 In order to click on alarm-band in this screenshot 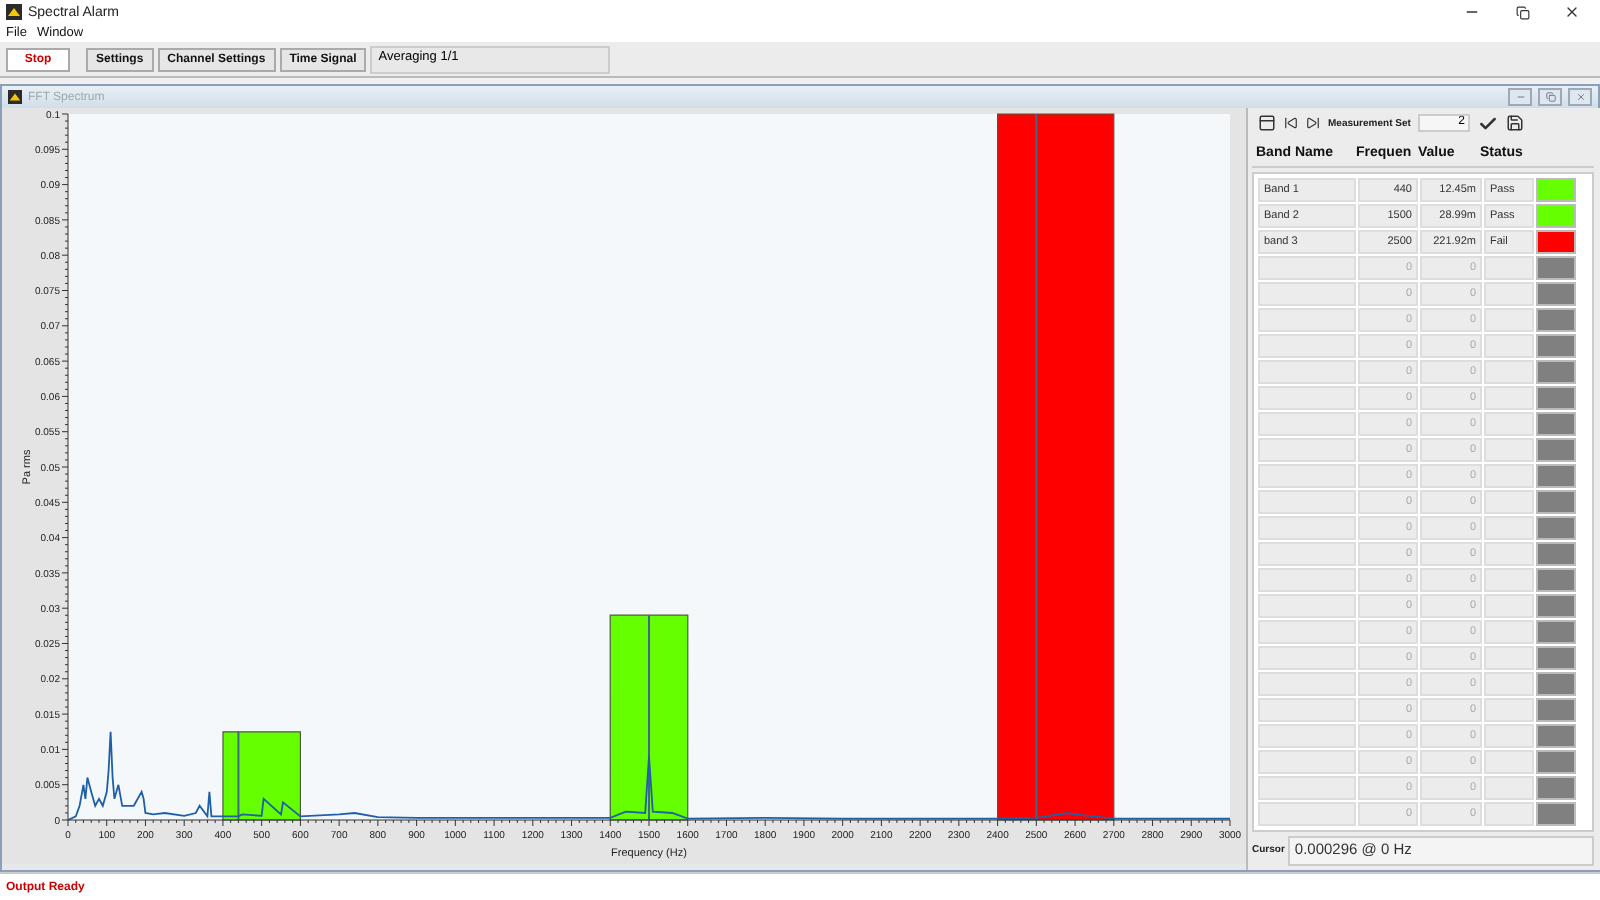, I will do `click(261, 776)`.